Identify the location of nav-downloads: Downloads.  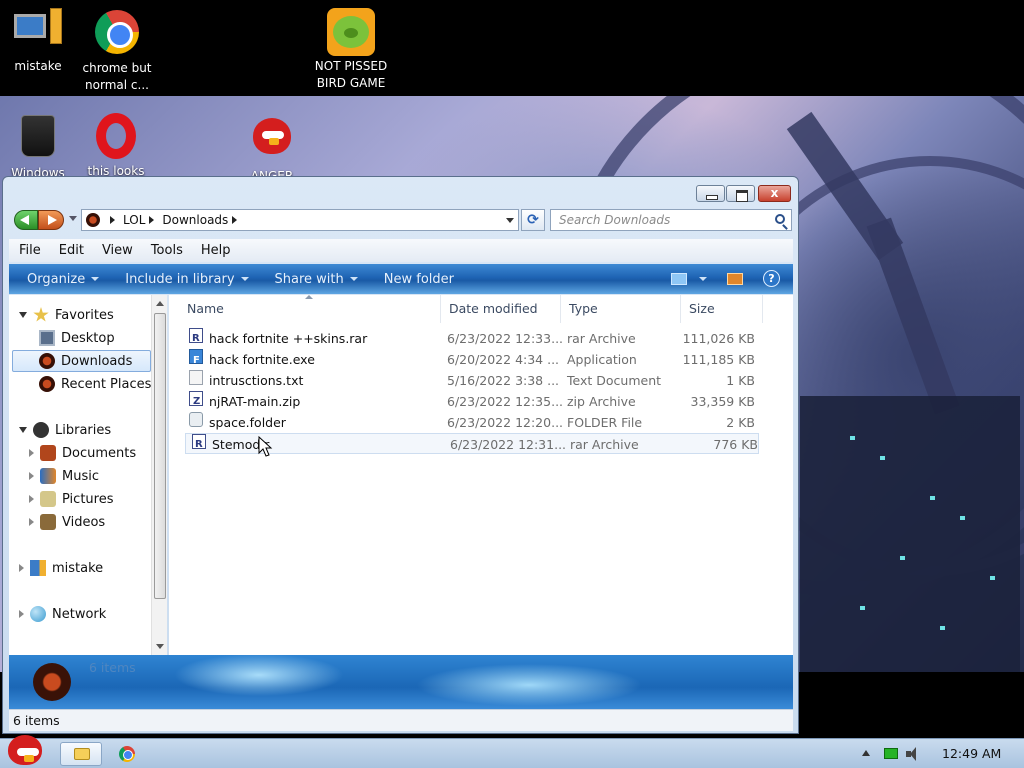
(81, 361).